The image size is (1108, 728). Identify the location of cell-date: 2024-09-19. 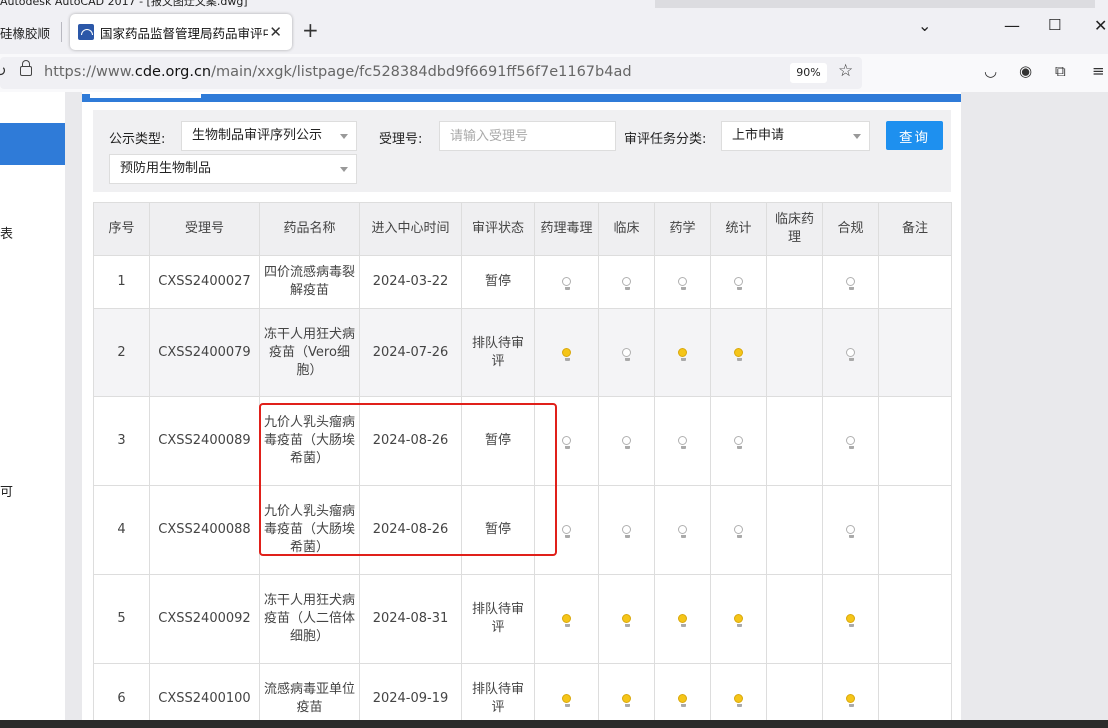
(410, 695).